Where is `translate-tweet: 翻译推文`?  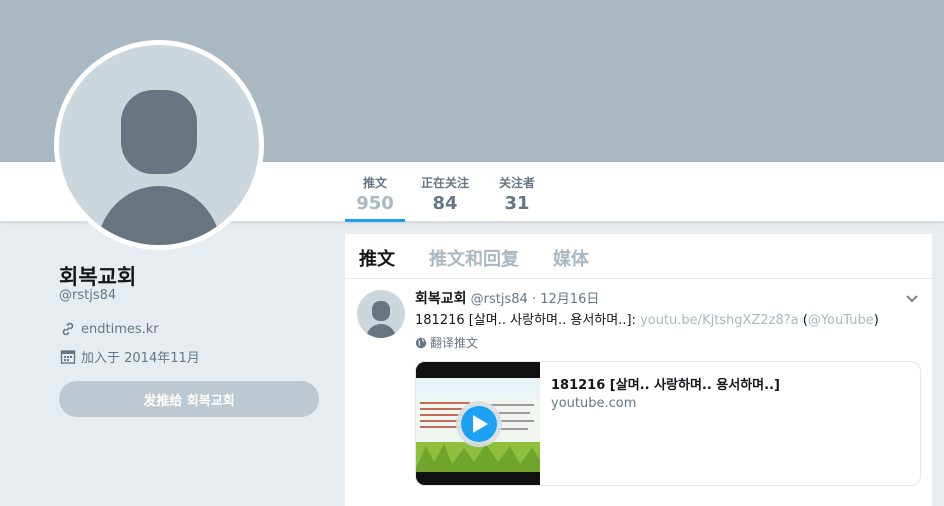
translate-tweet: 翻译推文 is located at coordinates (446, 342).